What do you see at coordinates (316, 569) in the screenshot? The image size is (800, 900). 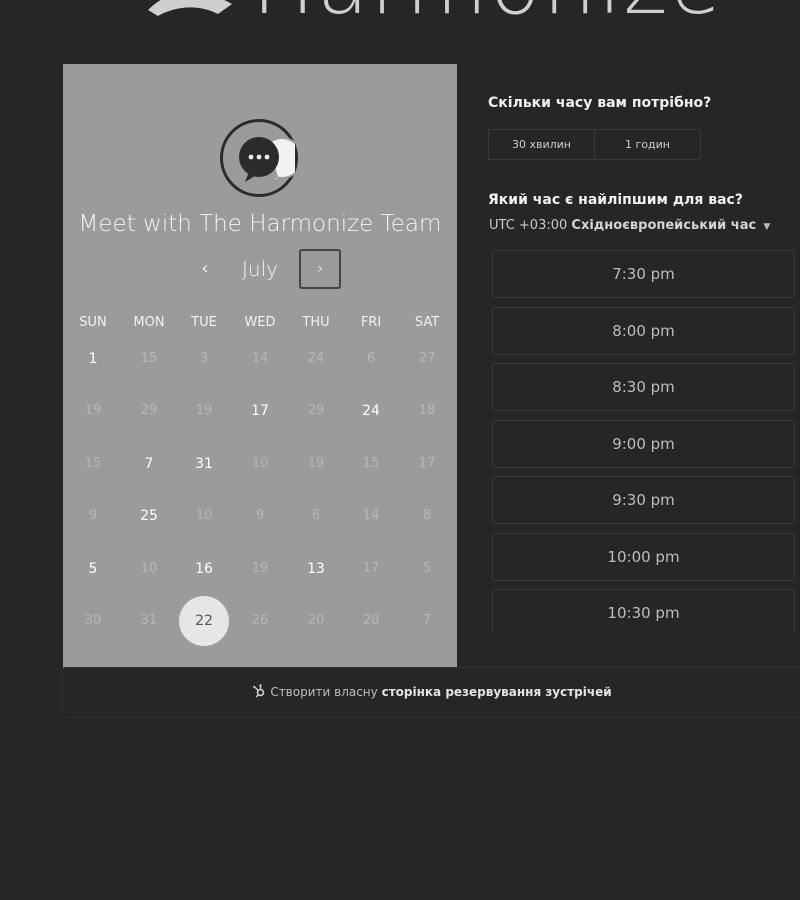 I see `calendar-day: 13` at bounding box center [316, 569].